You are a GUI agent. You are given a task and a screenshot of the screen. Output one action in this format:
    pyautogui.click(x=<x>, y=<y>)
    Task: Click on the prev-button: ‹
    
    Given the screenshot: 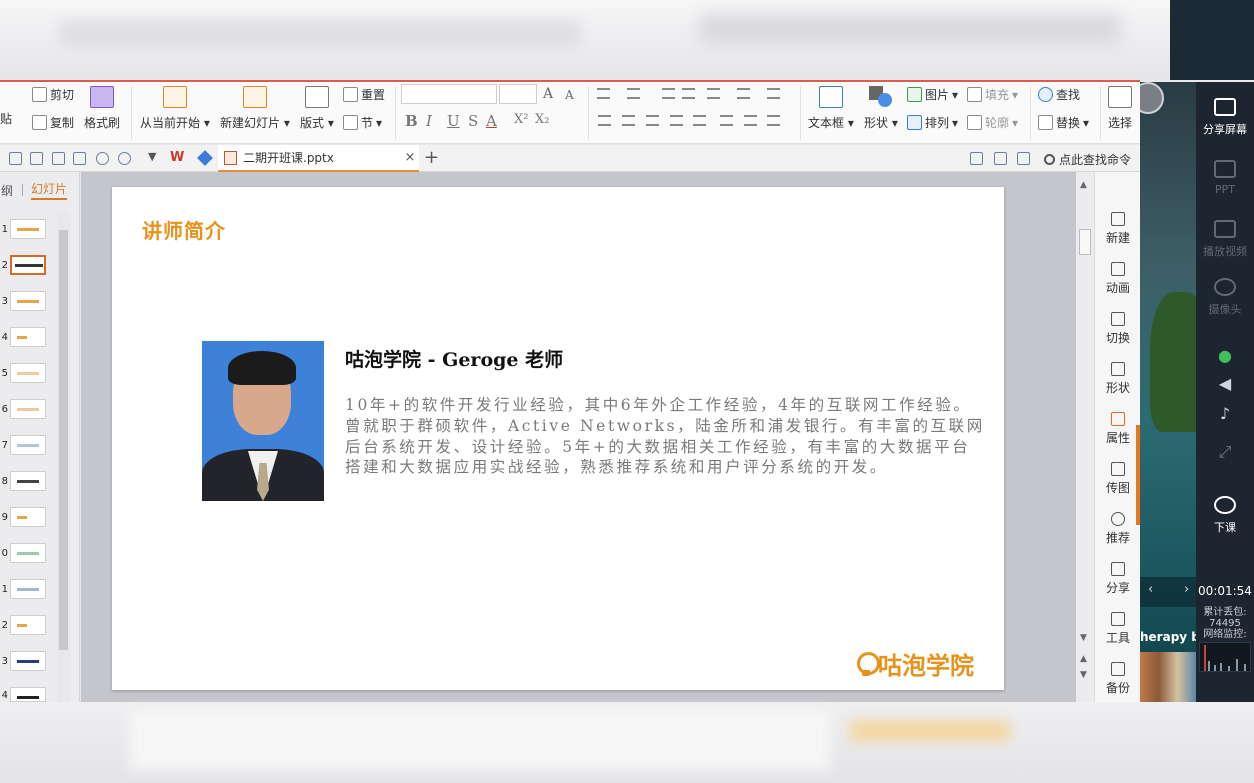 What is the action you would take?
    pyautogui.click(x=1150, y=589)
    